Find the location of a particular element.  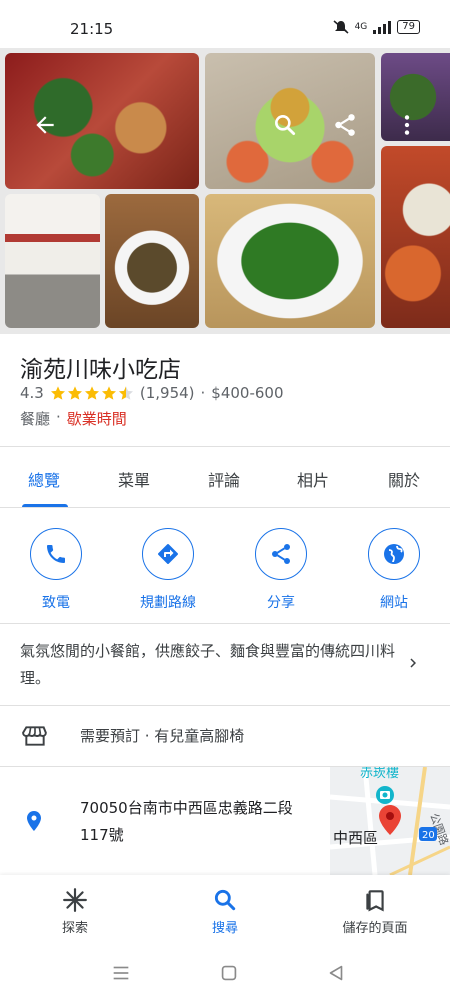

photo-beef-dish is located at coordinates (152, 261).